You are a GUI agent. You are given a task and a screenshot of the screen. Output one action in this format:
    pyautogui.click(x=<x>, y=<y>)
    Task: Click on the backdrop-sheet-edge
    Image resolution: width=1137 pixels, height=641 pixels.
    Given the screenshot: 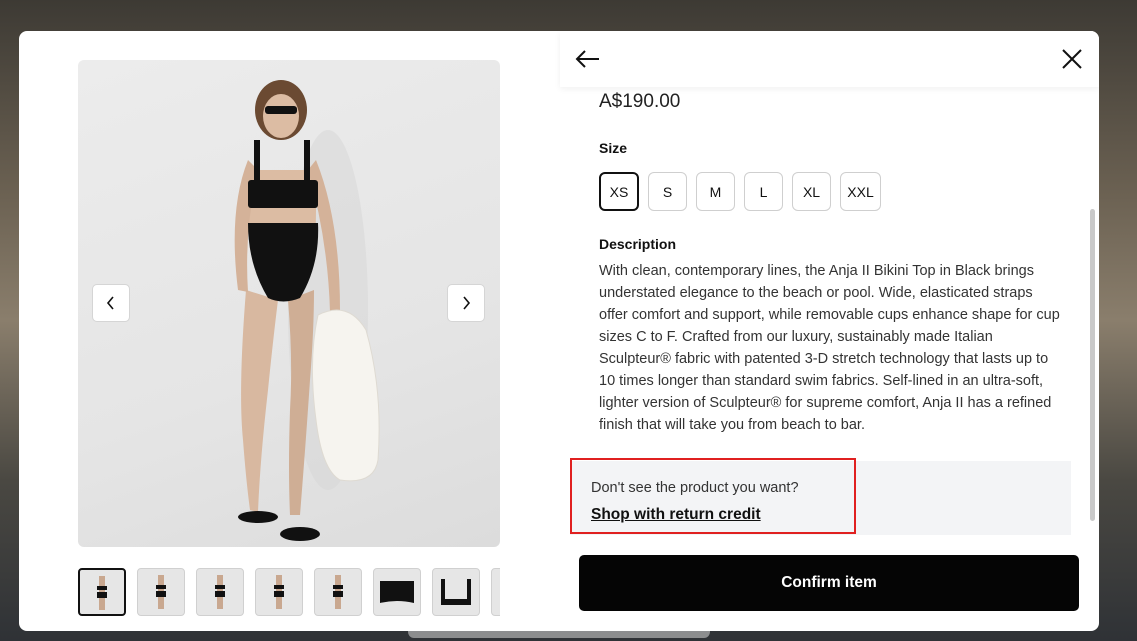 What is the action you would take?
    pyautogui.click(x=559, y=634)
    